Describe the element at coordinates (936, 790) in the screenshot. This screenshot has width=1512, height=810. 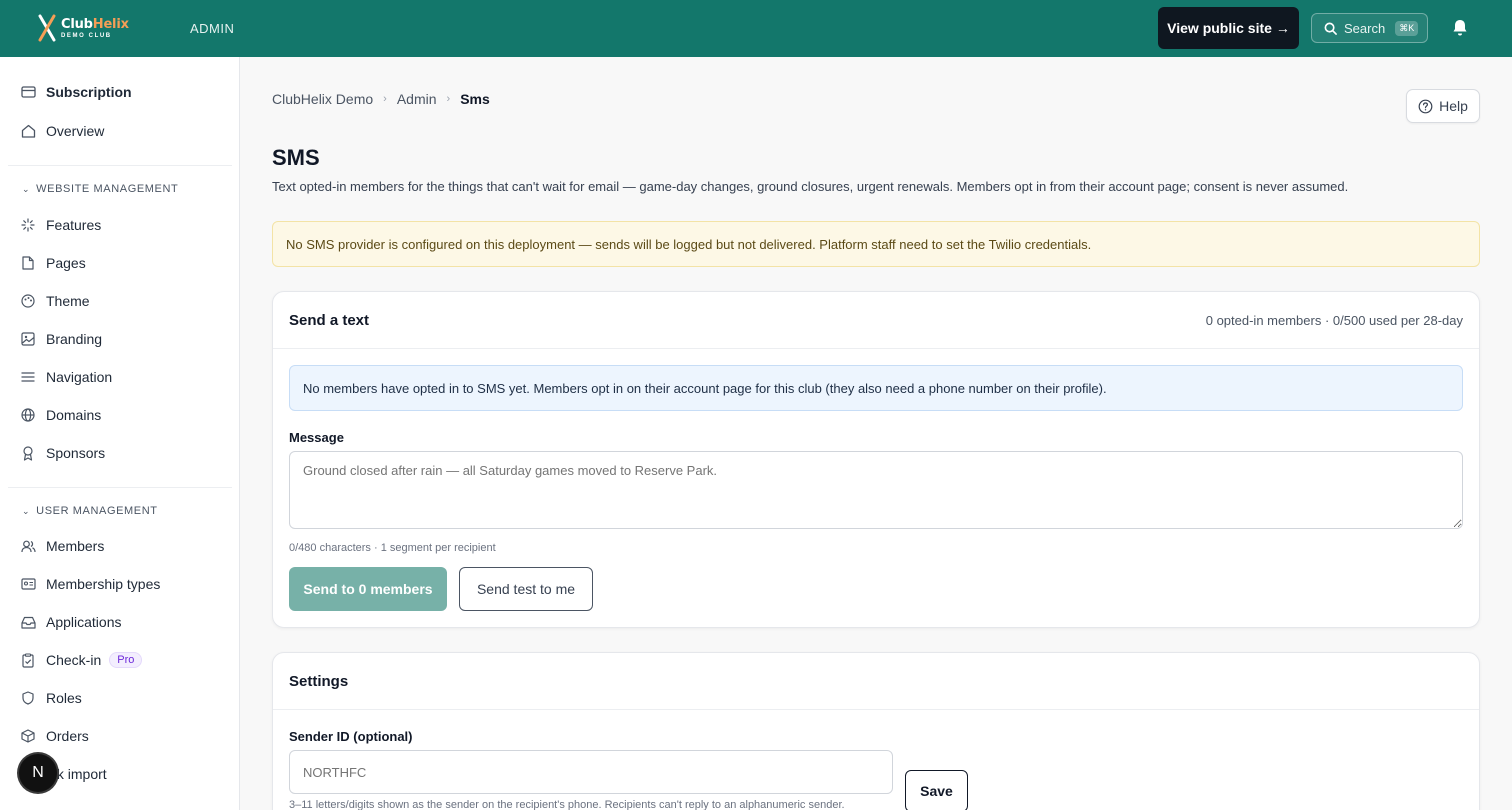
I see `save-button: Save` at that location.